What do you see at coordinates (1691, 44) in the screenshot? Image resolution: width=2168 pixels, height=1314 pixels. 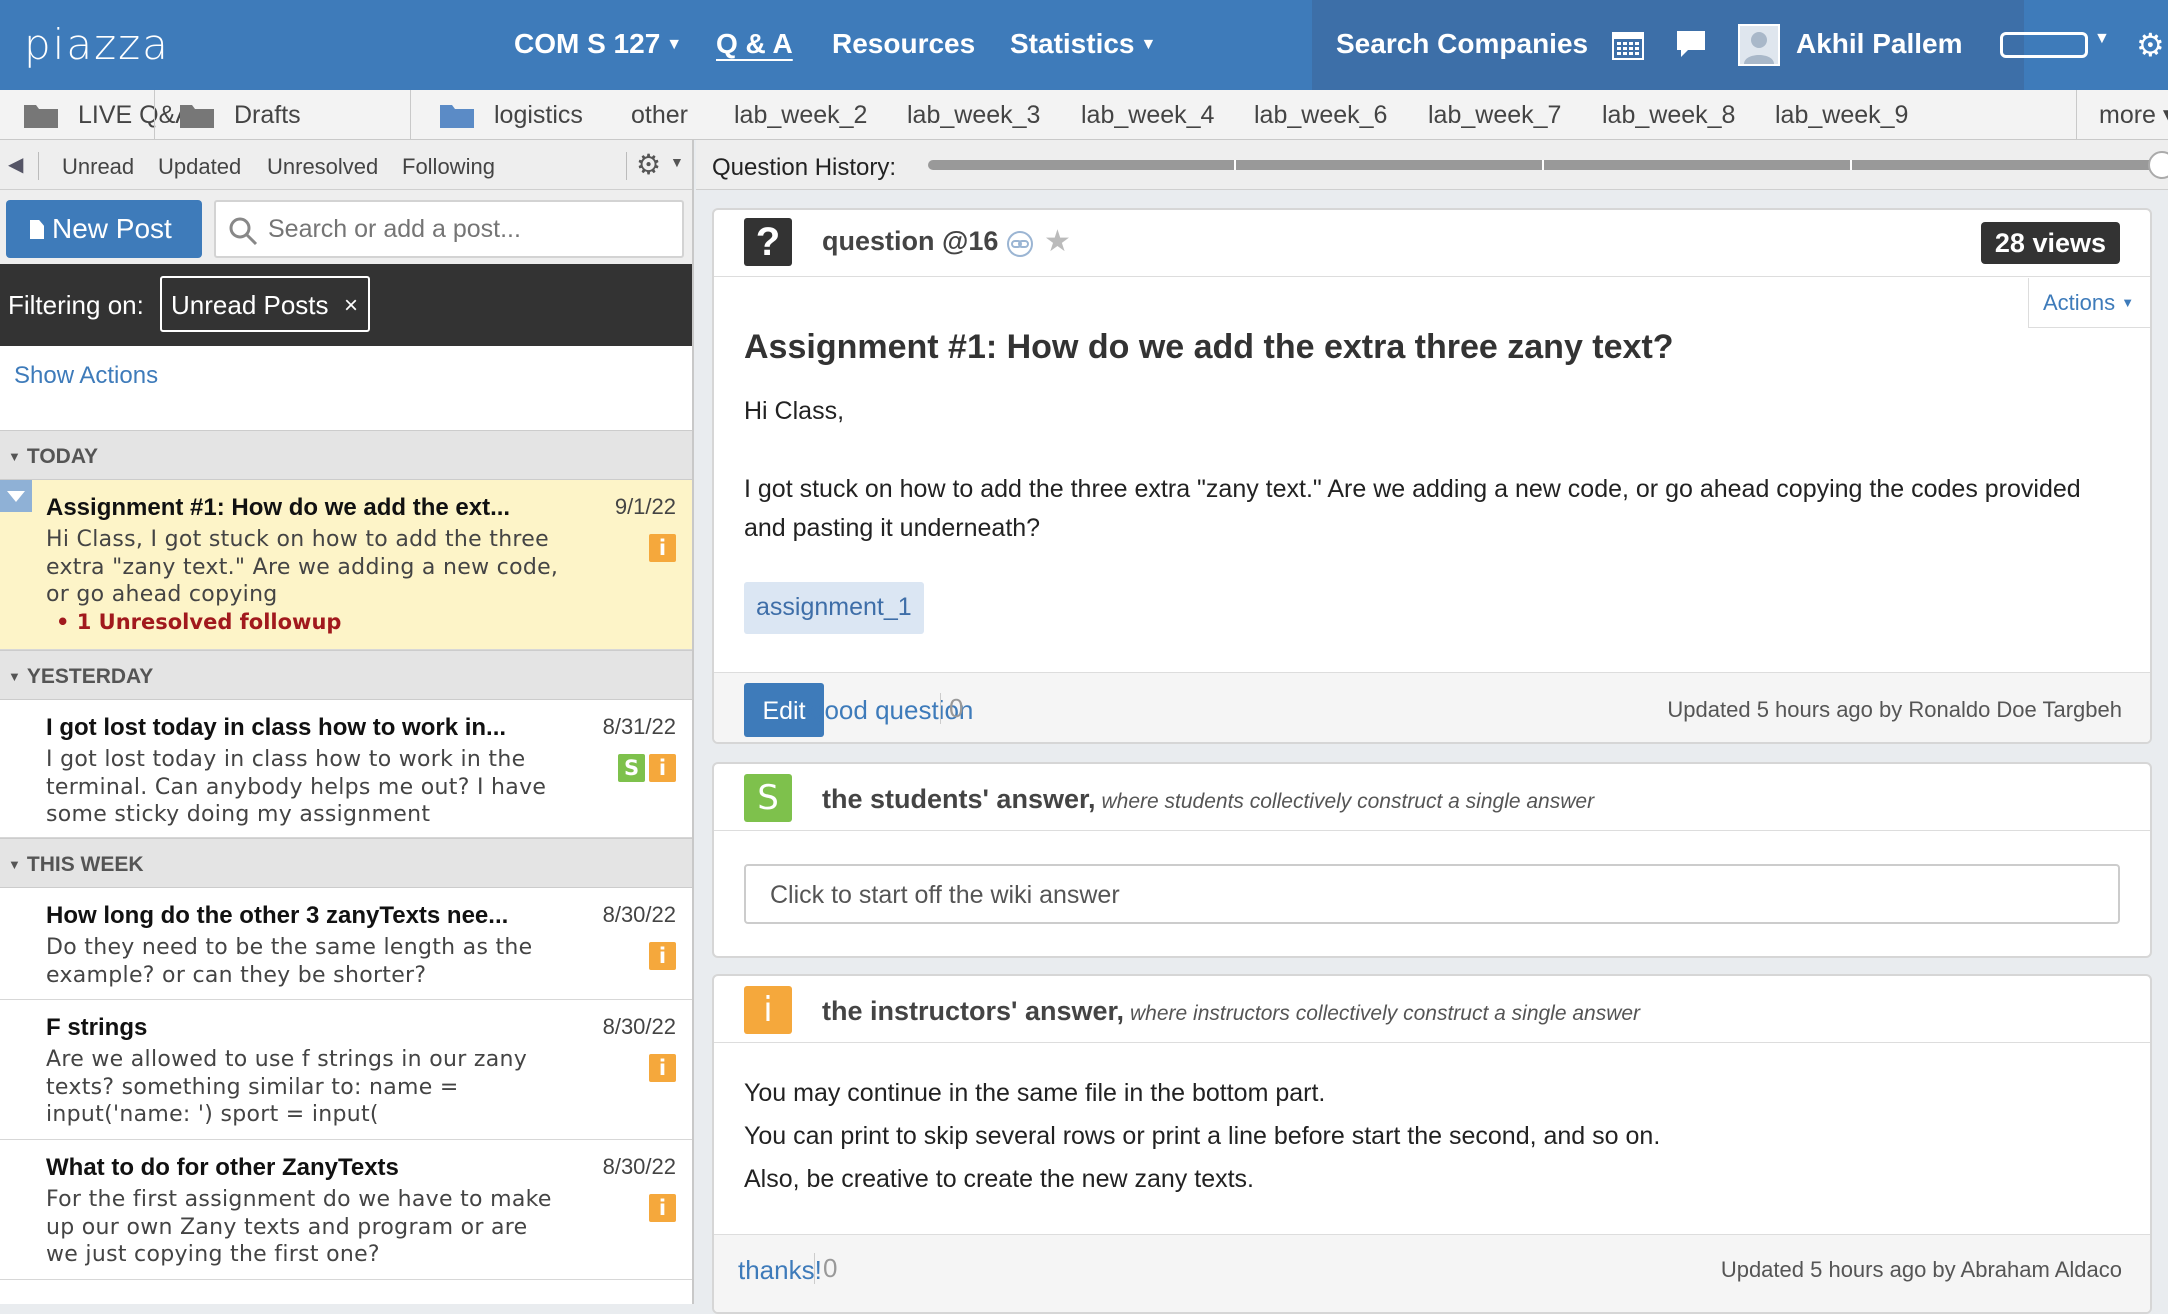 I see `chat-icon` at bounding box center [1691, 44].